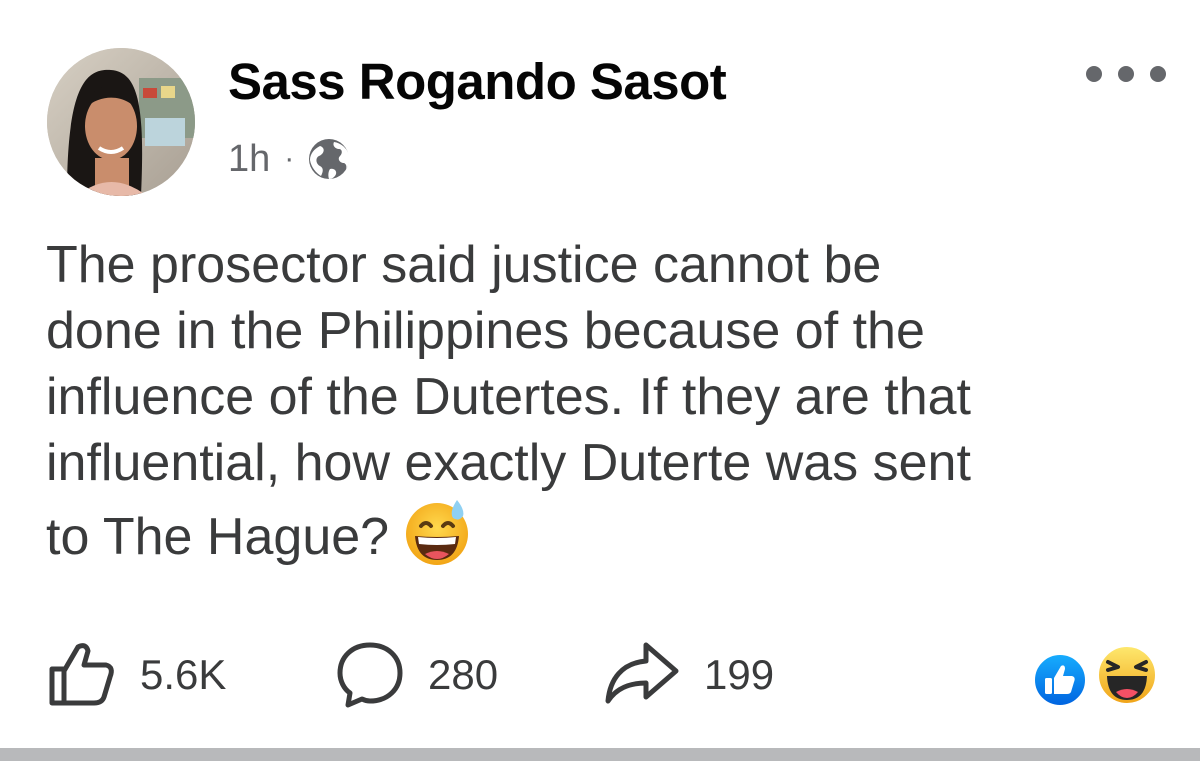  Describe the element at coordinates (249, 159) in the screenshot. I see `post-timestamp: 1h` at that location.